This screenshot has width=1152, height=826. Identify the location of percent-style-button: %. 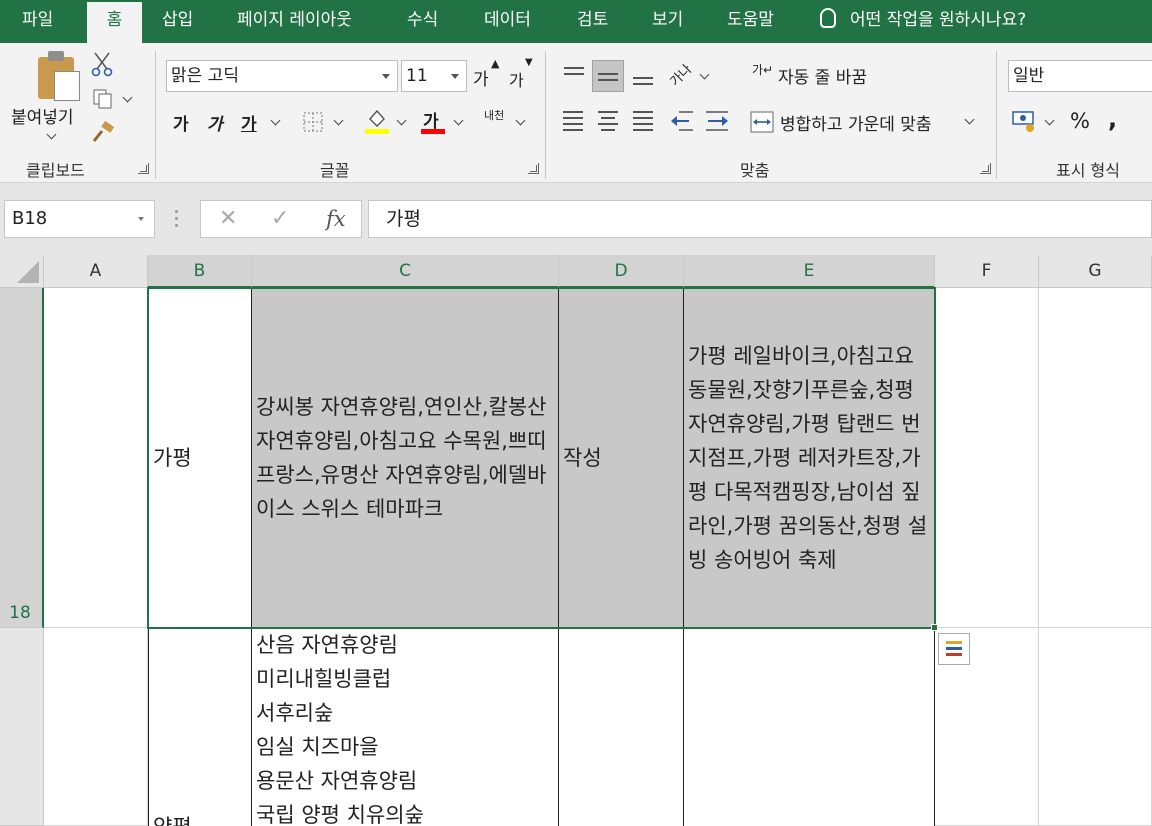
(1080, 121).